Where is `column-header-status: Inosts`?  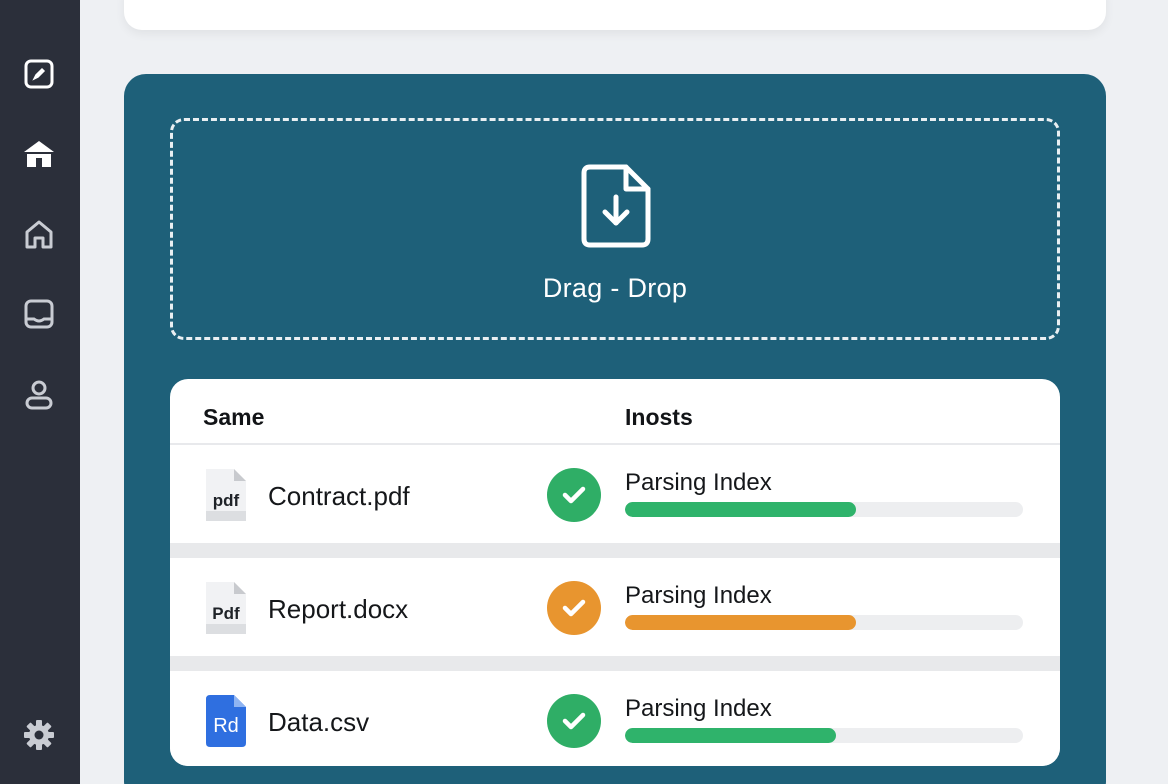
column-header-status: Inosts is located at coordinates (659, 417).